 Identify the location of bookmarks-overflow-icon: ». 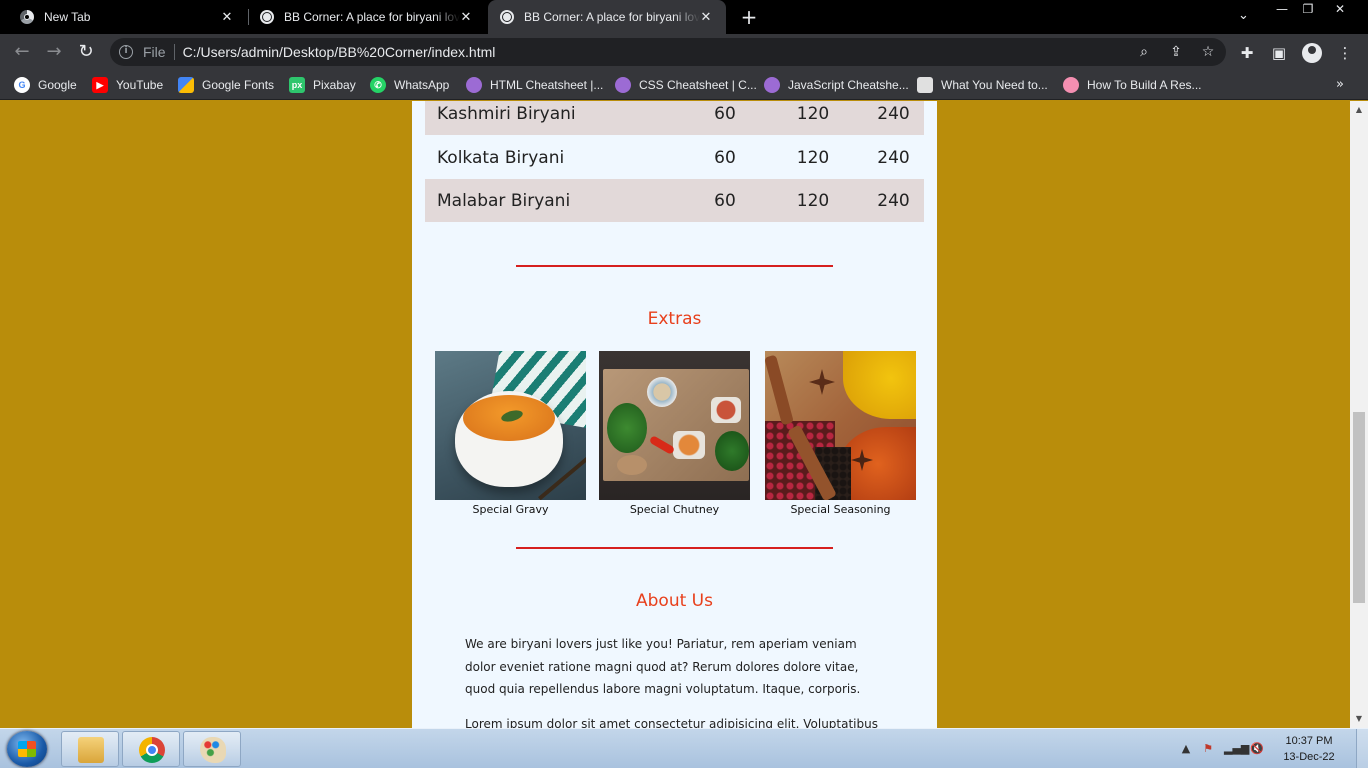
(1340, 84).